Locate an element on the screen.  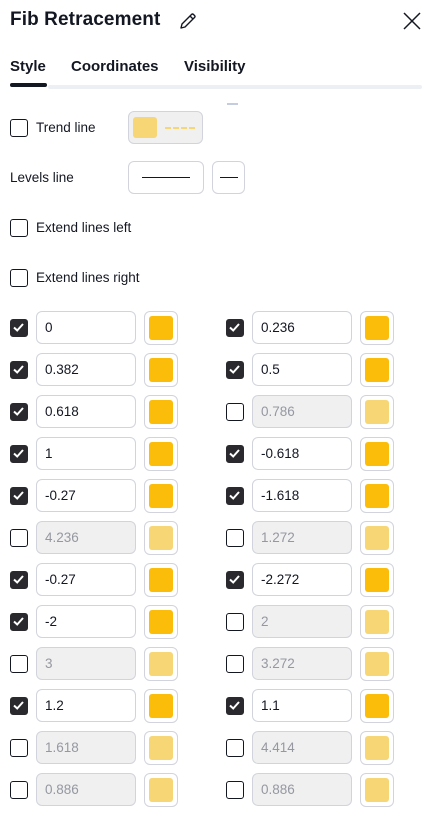
pencil-icon is located at coordinates (188, 21).